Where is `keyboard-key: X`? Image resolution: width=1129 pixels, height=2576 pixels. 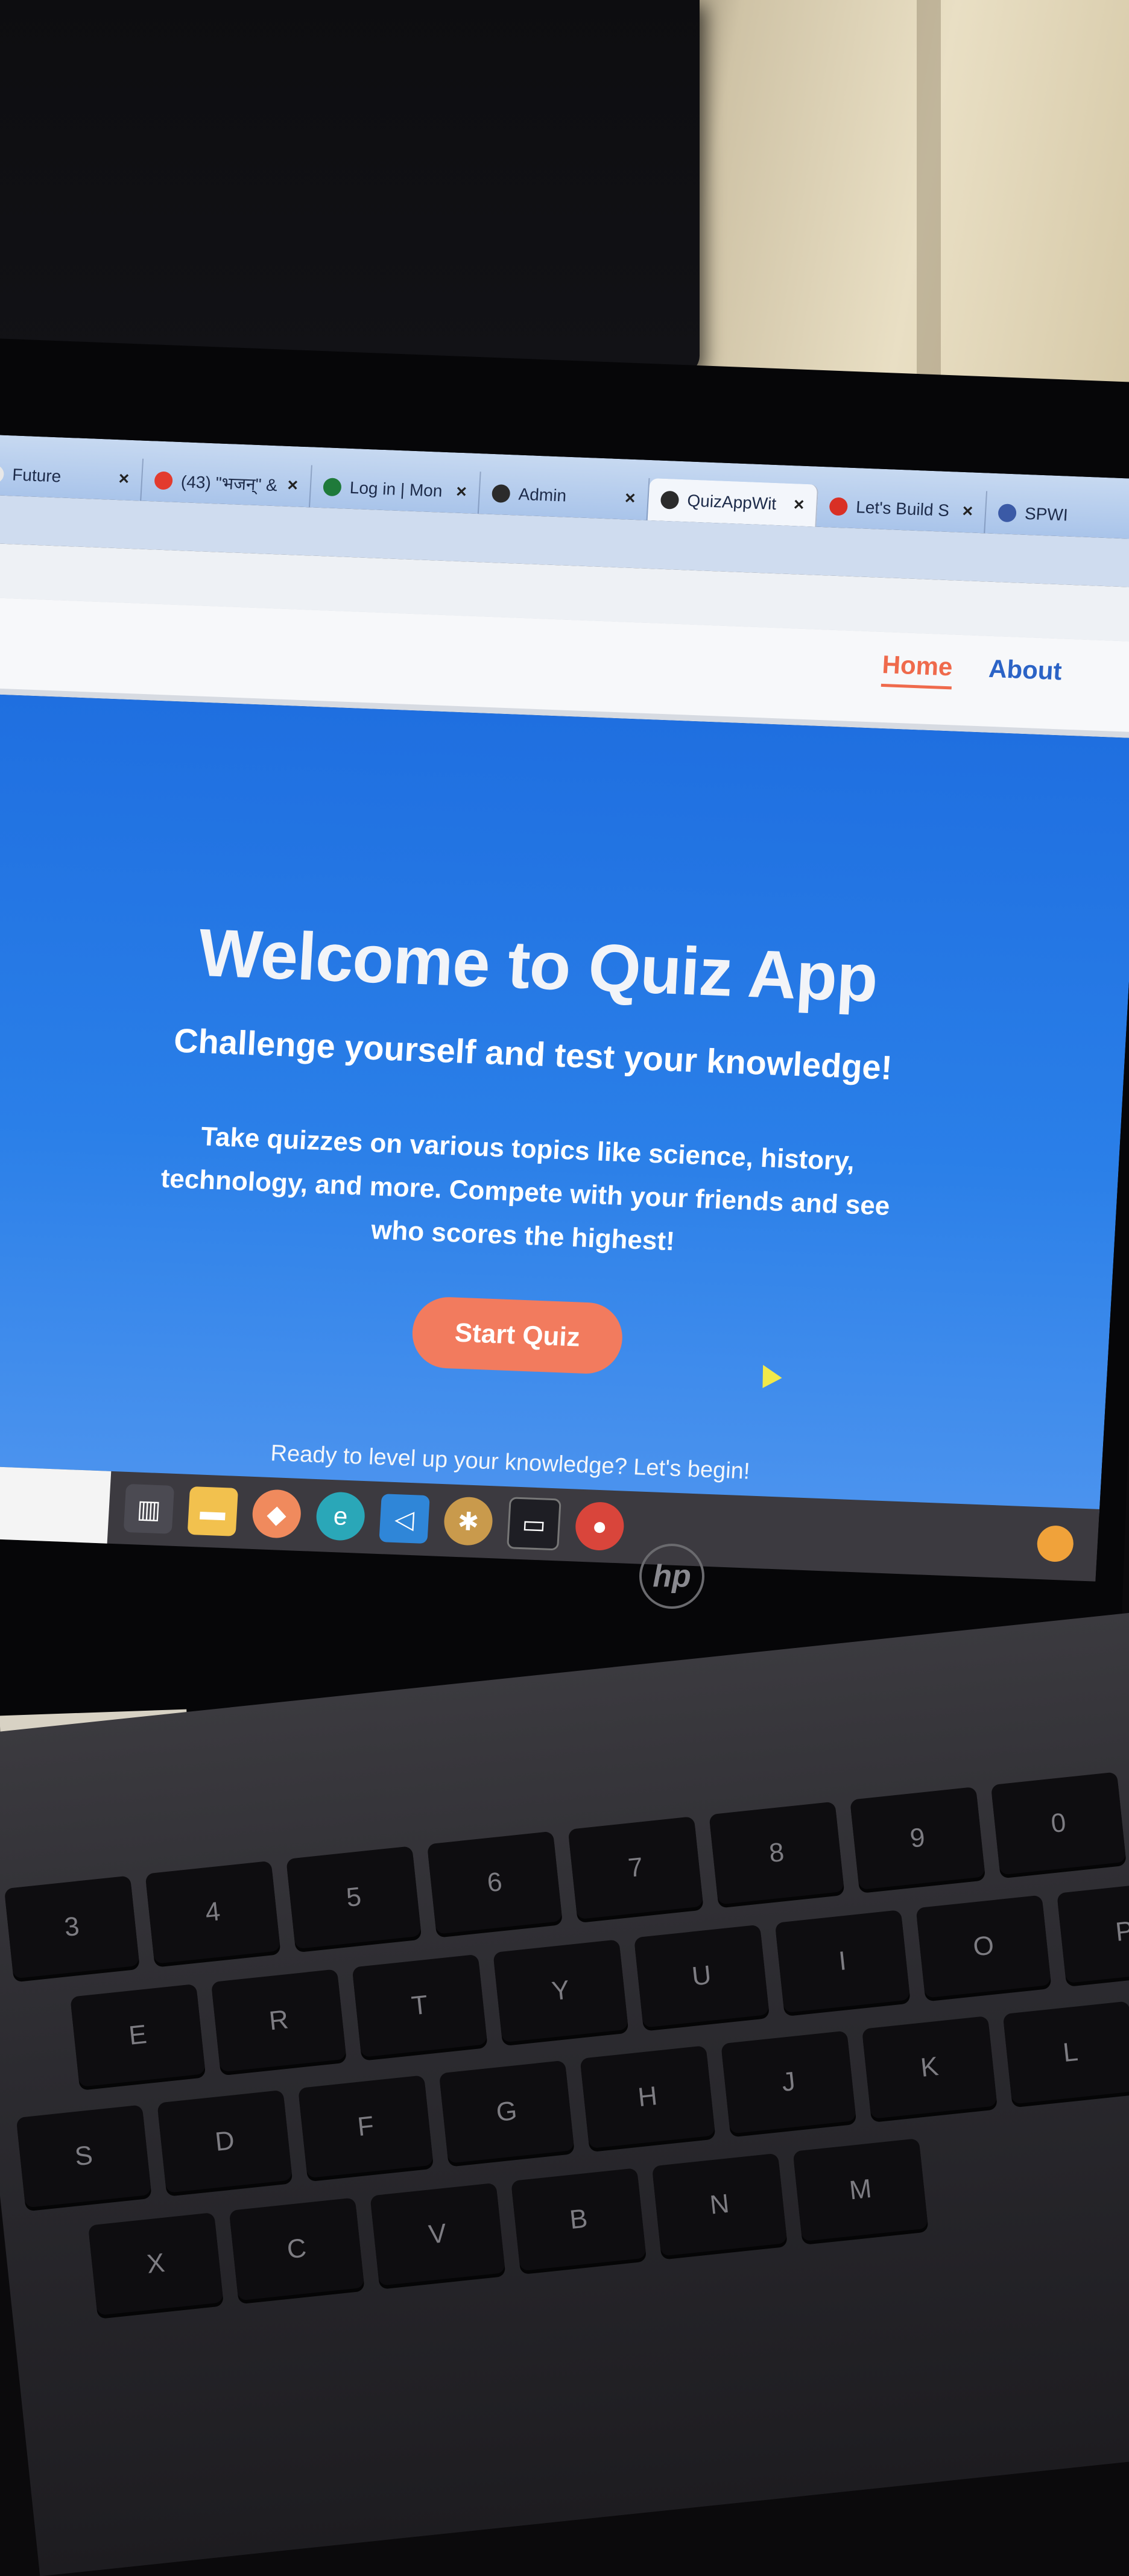
keyboard-key: X is located at coordinates (155, 2264).